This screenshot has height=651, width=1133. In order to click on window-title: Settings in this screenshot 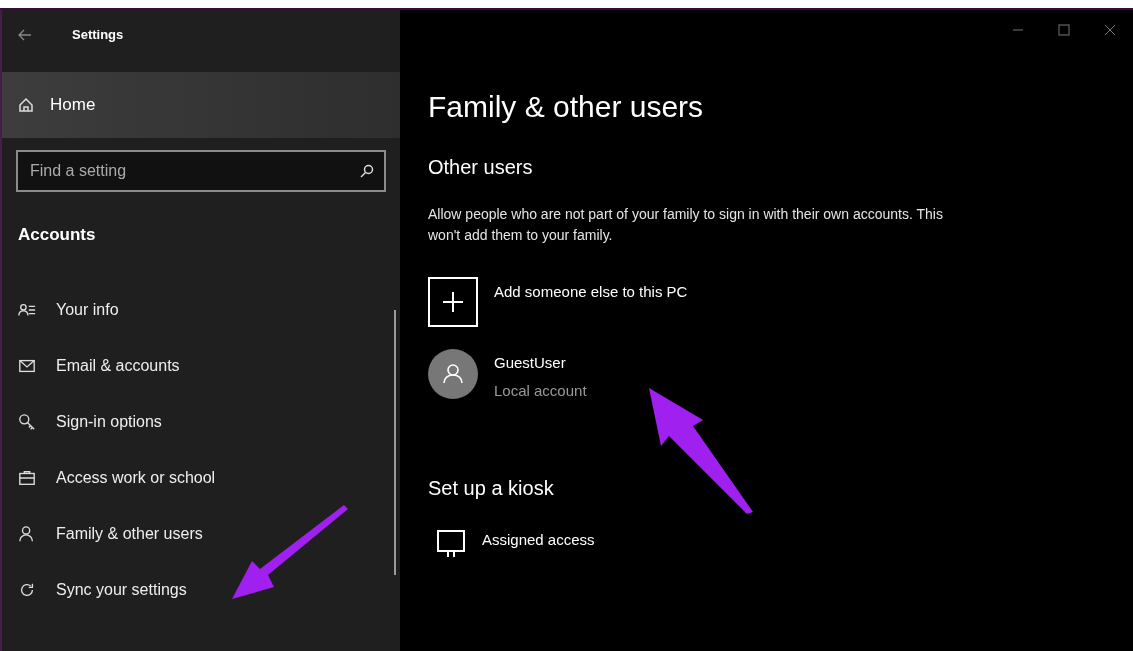, I will do `click(98, 35)`.